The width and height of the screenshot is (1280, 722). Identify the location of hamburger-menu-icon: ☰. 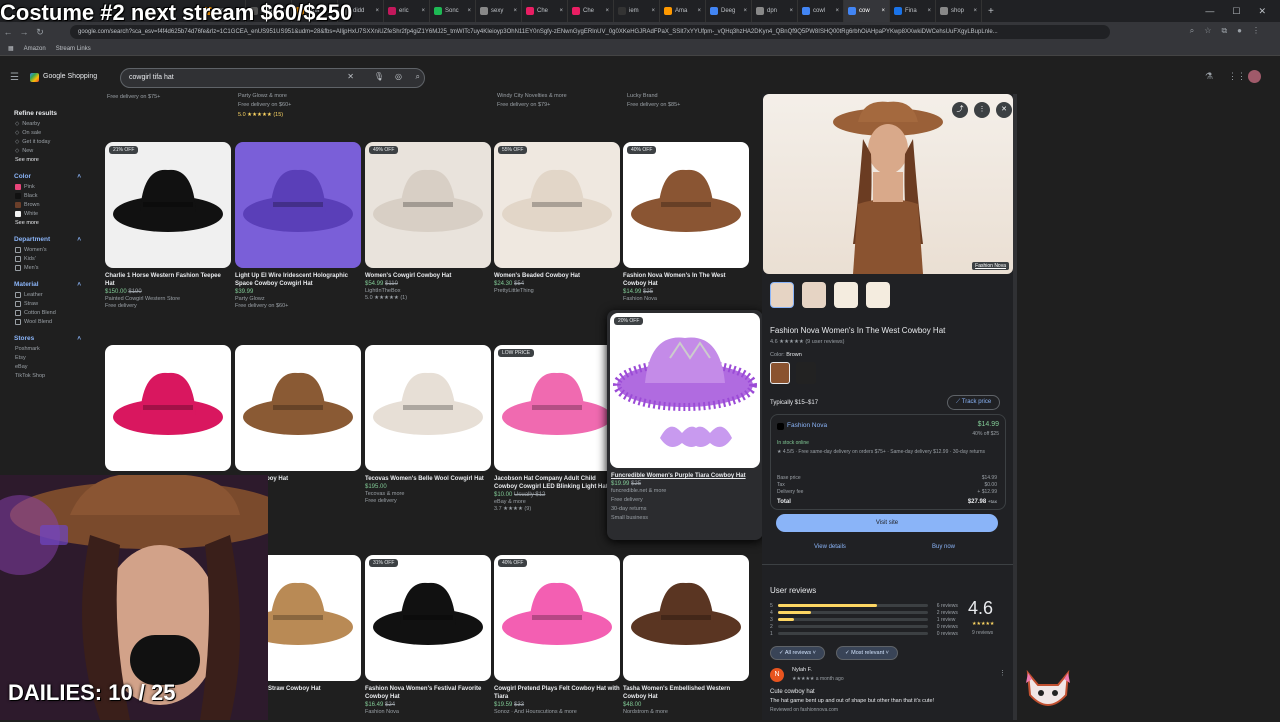
(14, 77).